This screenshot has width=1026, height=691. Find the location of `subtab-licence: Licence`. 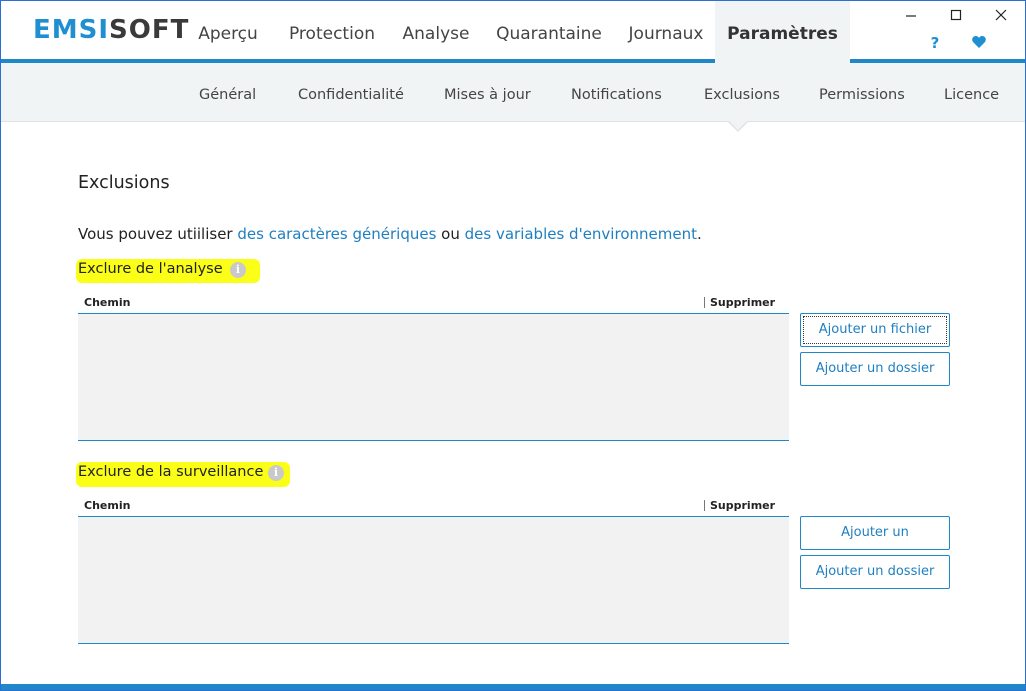

subtab-licence: Licence is located at coordinates (971, 92).